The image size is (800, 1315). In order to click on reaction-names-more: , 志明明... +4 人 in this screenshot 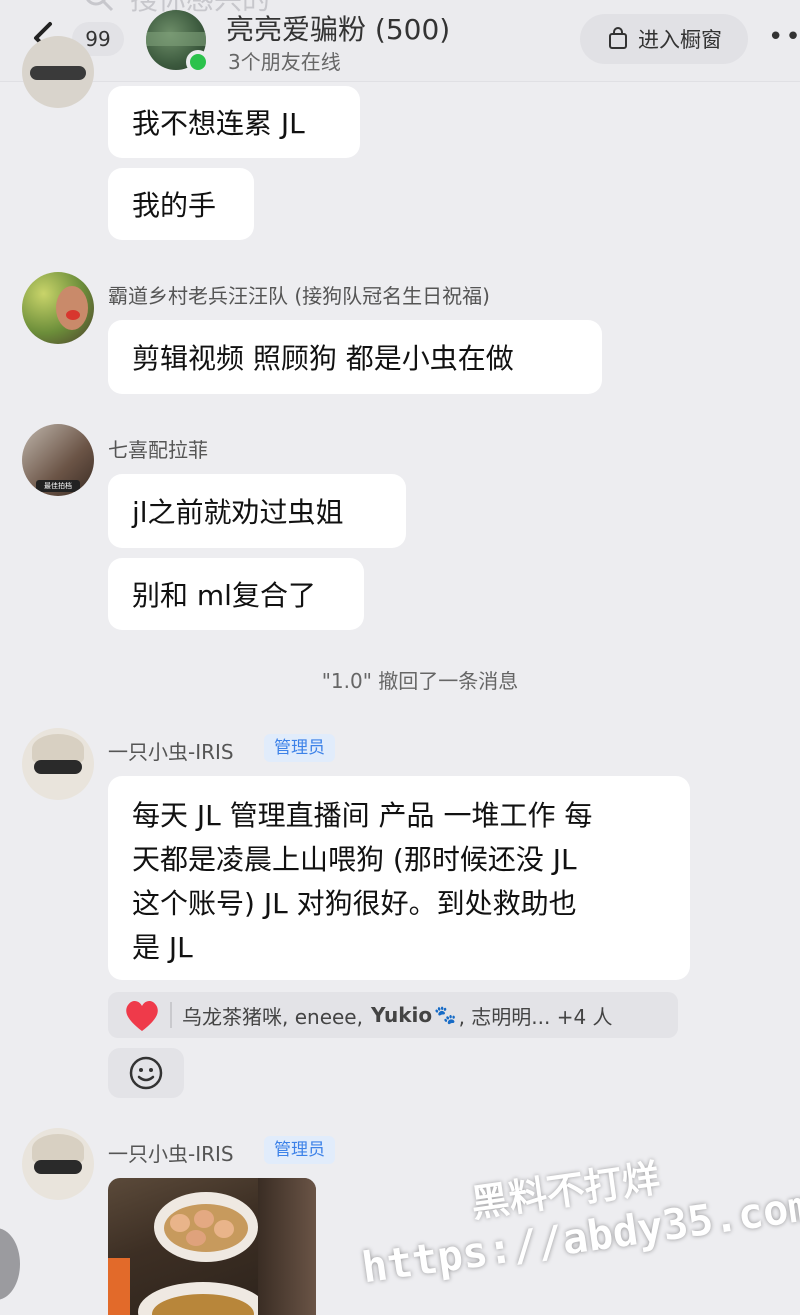, I will do `click(535, 1016)`.